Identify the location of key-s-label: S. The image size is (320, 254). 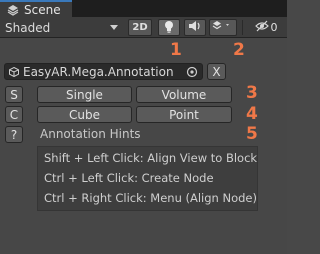
(14, 94).